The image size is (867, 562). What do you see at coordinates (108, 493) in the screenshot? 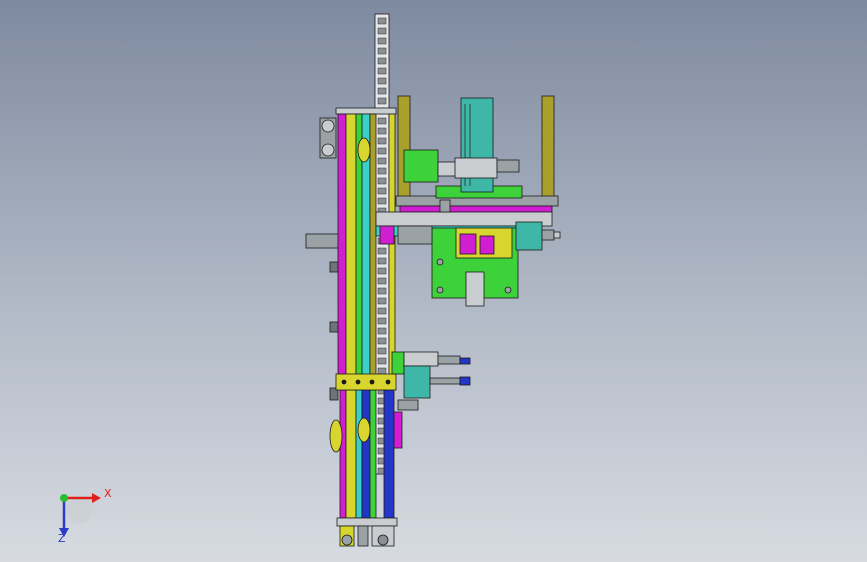
I see `x-axis-label: X` at bounding box center [108, 493].